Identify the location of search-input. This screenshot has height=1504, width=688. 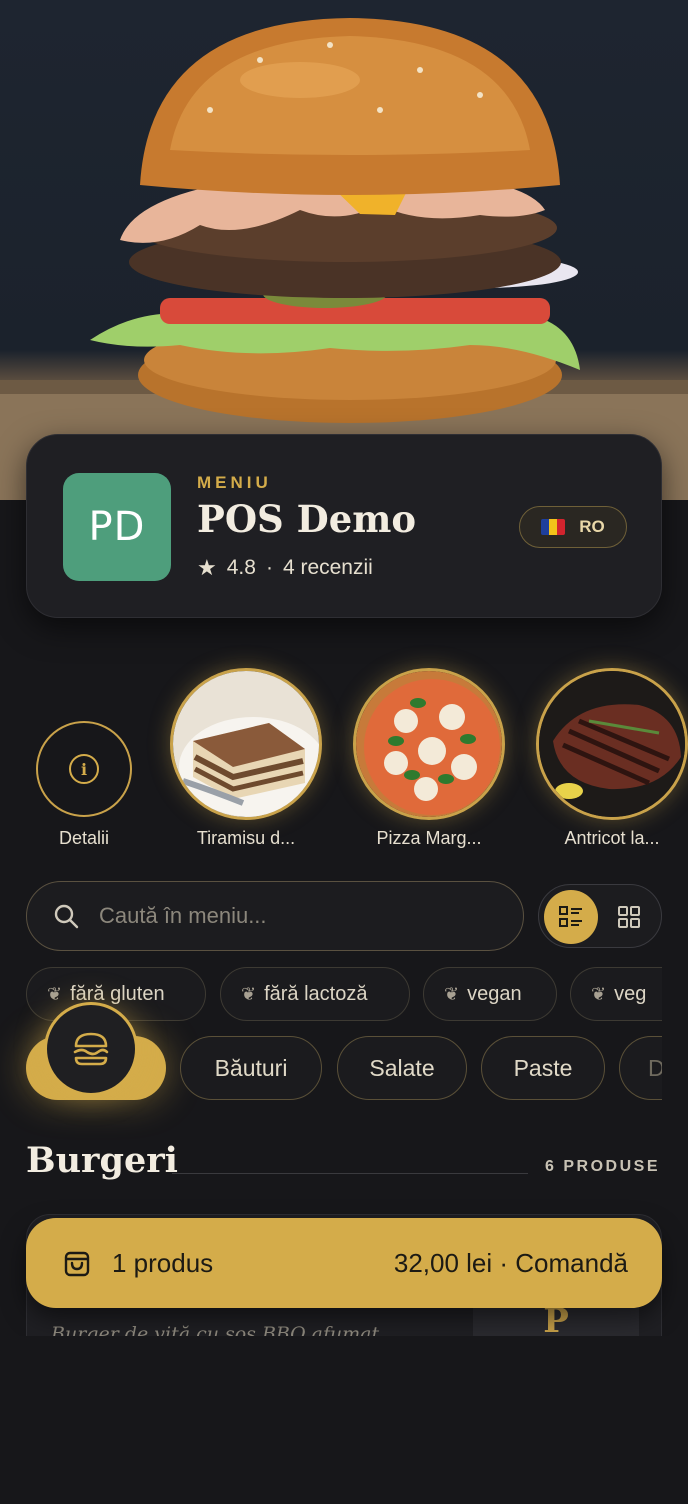
(289, 916).